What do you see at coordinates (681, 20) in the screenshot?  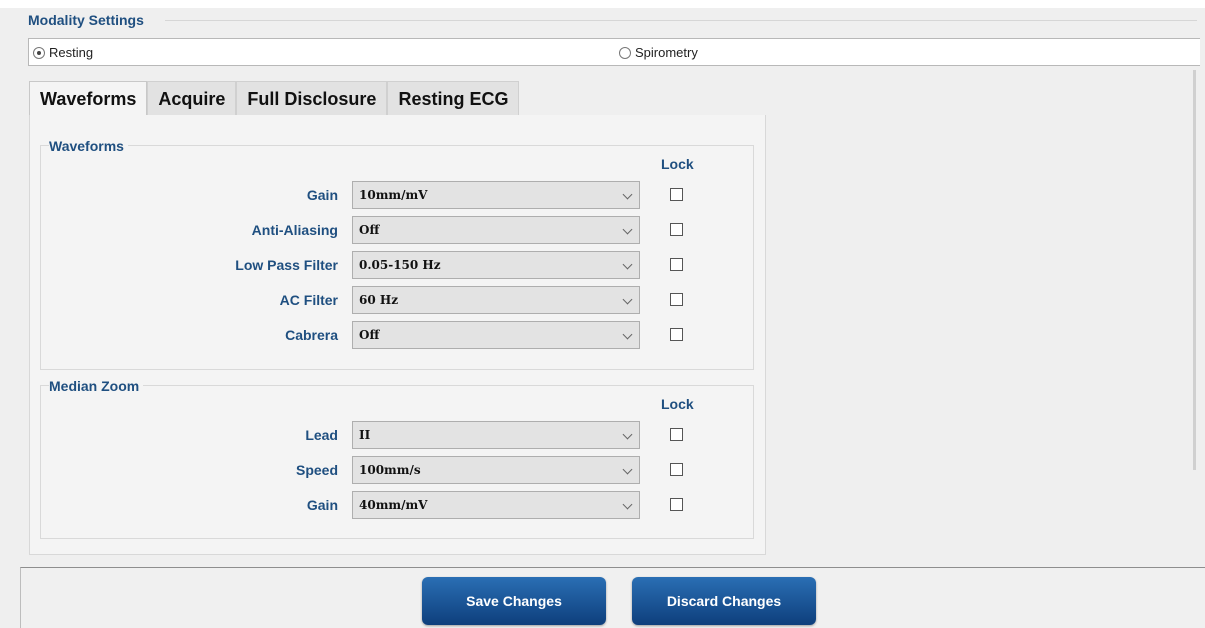 I see `modality-divider` at bounding box center [681, 20].